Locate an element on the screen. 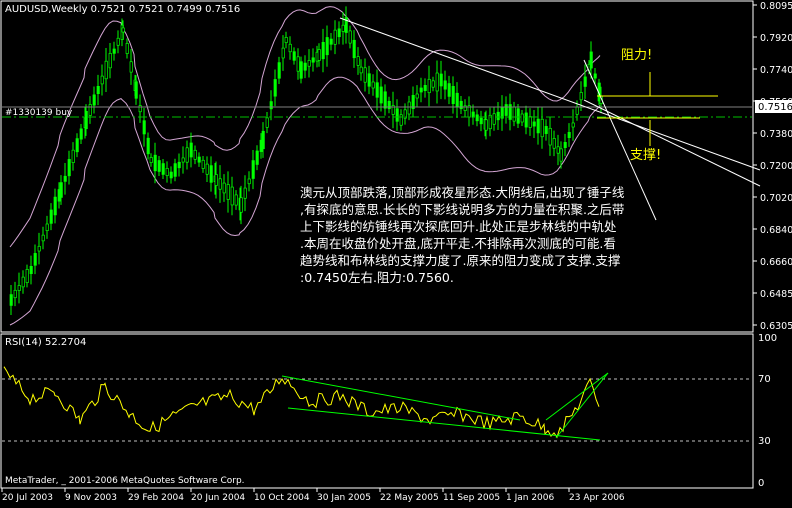 Image resolution: width=792 pixels, height=508 pixels. rsi-trendline-steep is located at coordinates (582, 405).